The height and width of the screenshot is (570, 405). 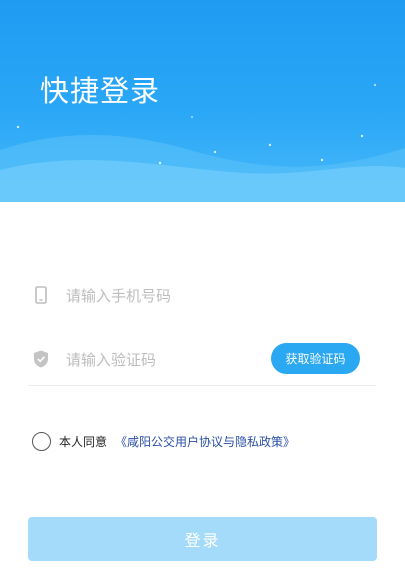 What do you see at coordinates (205, 441) in the screenshot?
I see `agreement-link: 《咸阳公交用户协议与隐私政策》` at bounding box center [205, 441].